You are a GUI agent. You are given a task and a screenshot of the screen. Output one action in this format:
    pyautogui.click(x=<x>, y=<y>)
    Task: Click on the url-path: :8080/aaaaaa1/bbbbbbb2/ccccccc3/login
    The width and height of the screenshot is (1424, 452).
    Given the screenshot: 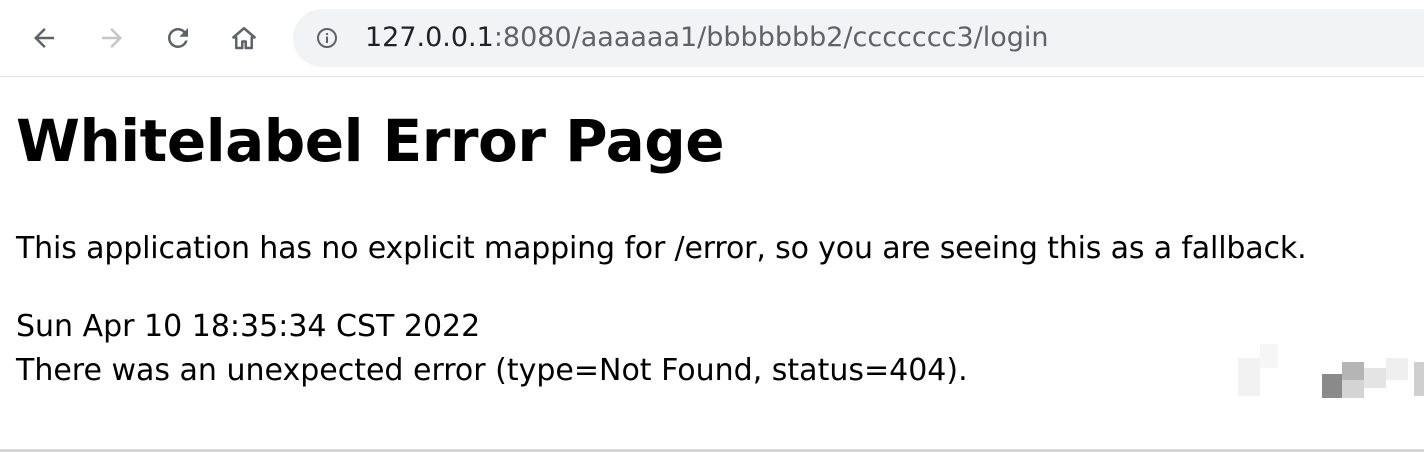 What is the action you would take?
    pyautogui.click(x=771, y=37)
    